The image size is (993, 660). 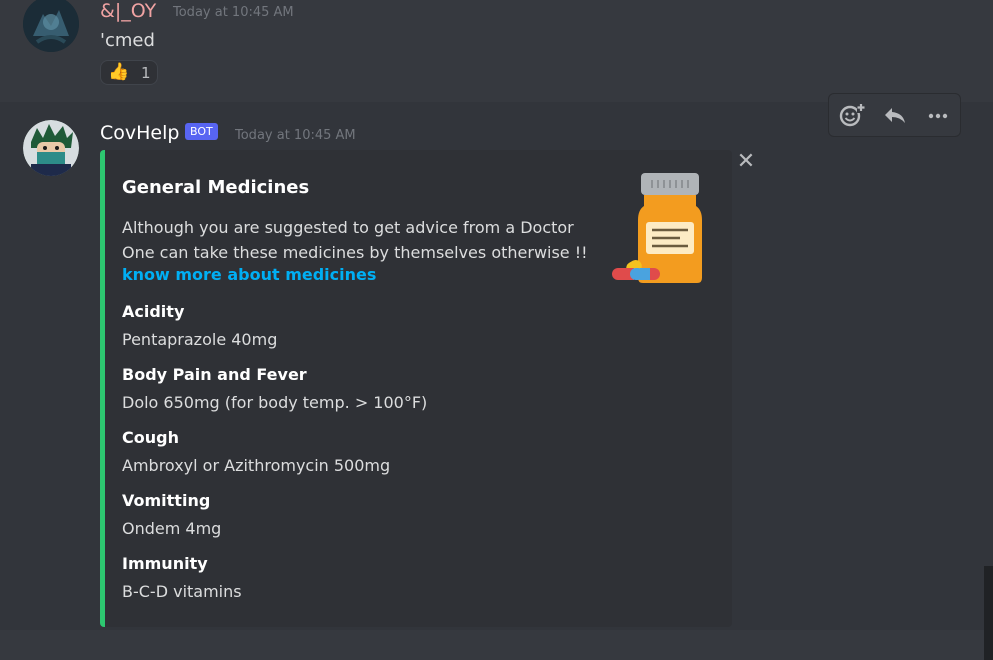 I want to click on chat-bottom-area, so click(x=496, y=645).